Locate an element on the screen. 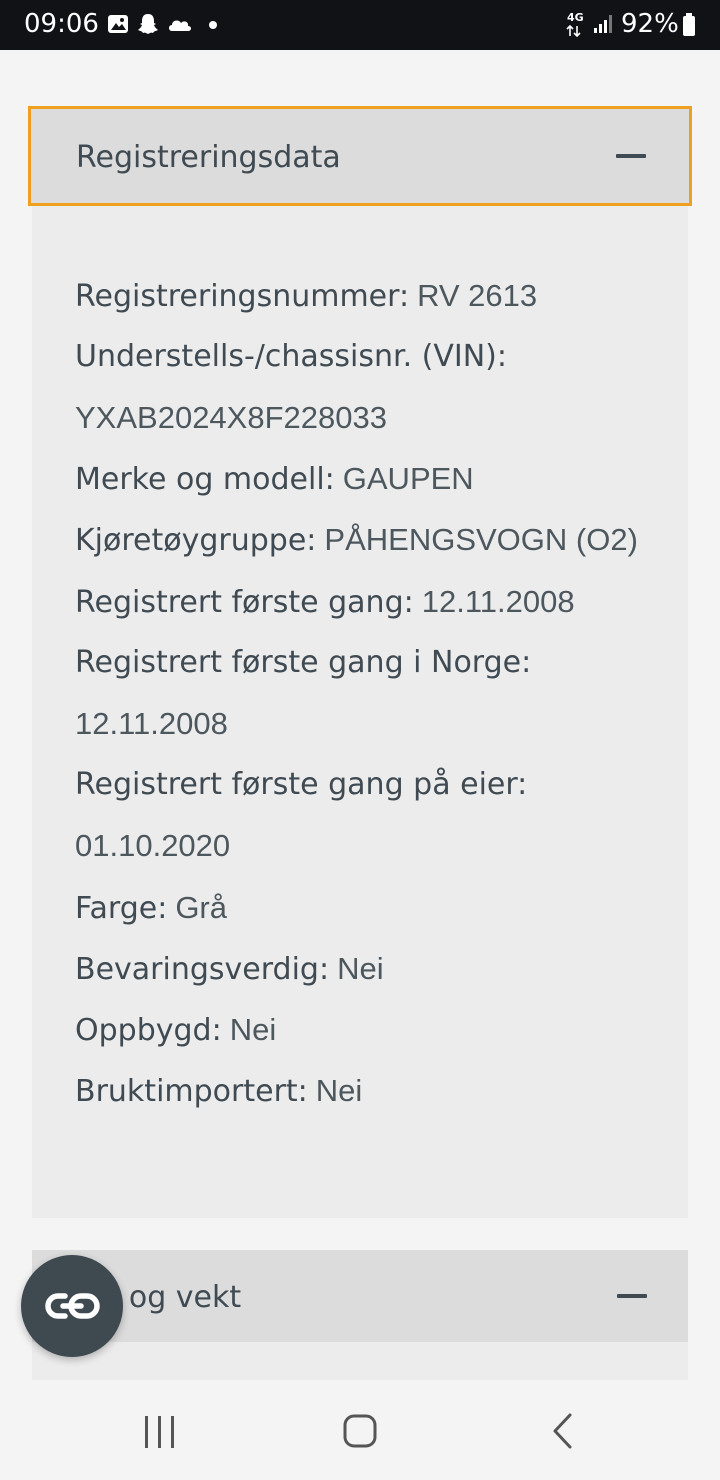  more-notifications-dot-icon is located at coordinates (213, 25).